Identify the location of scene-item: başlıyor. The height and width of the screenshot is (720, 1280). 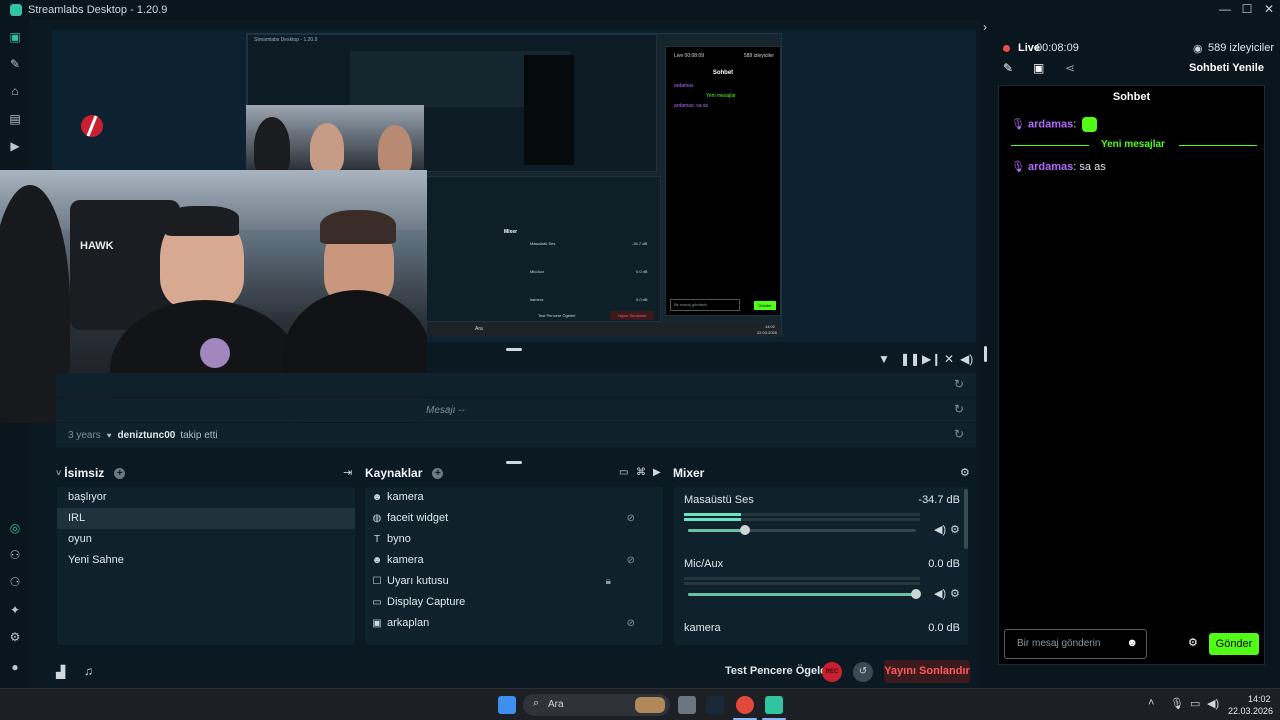
(206, 497).